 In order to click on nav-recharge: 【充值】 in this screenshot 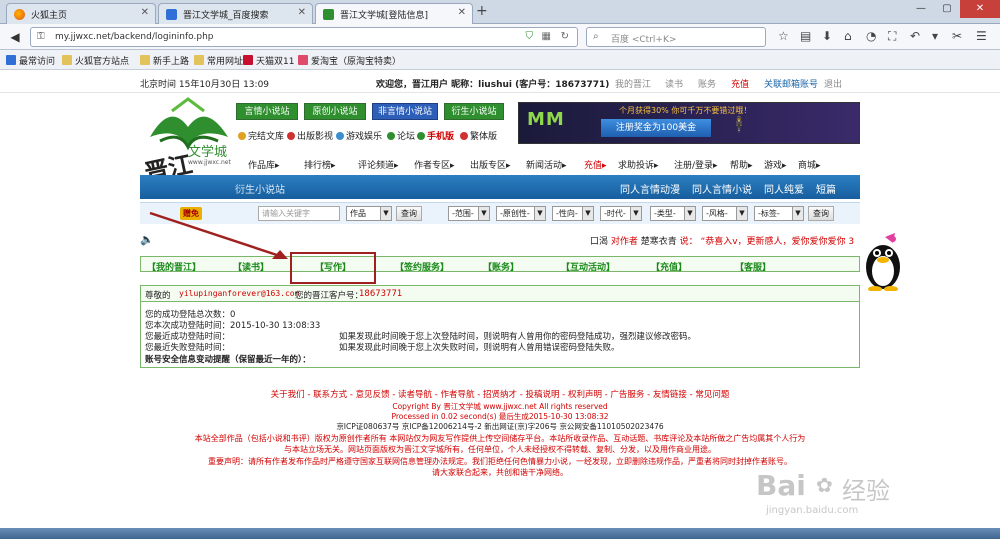, I will do `click(669, 266)`.